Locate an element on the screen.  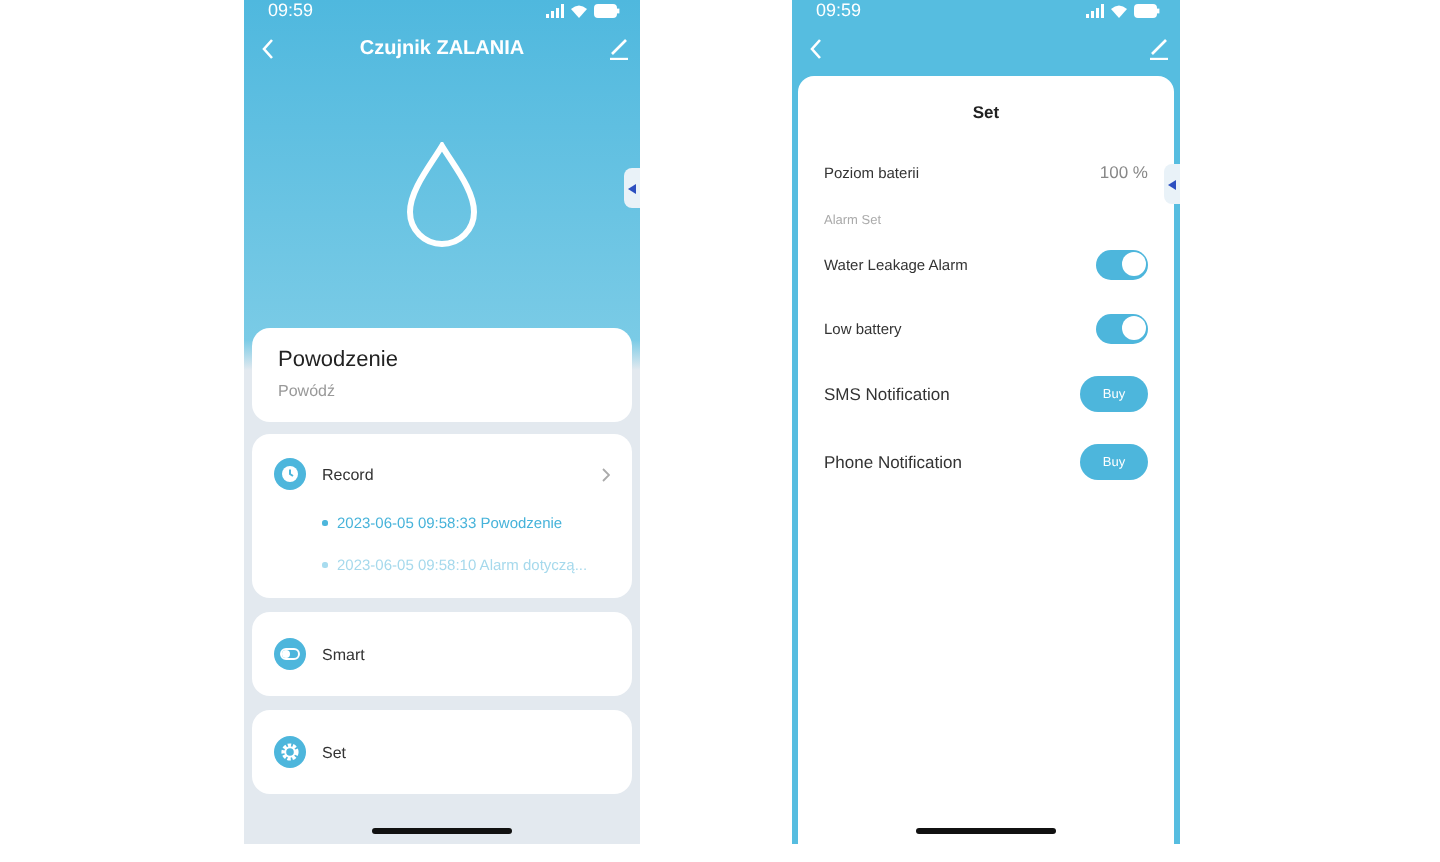
water-drop-icon is located at coordinates (442, 196).